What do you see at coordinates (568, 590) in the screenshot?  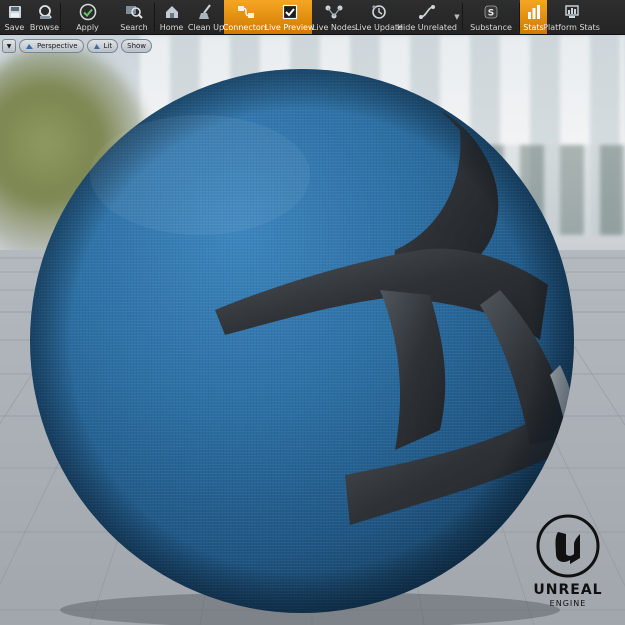 I see `logo-wordmark: UNREAL` at bounding box center [568, 590].